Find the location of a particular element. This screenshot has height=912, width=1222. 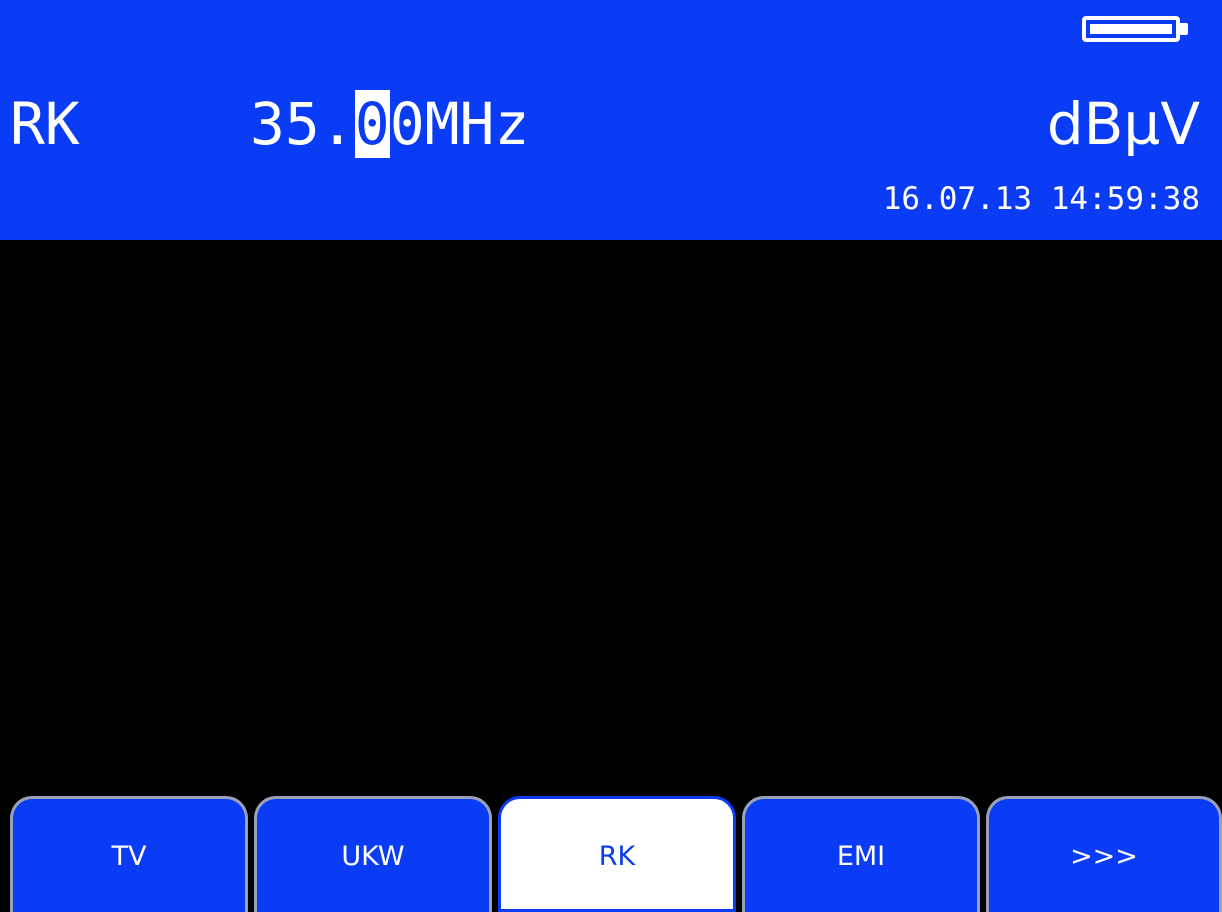

date-time-readout: 16.07.13 14:59:38 is located at coordinates (1041, 199).